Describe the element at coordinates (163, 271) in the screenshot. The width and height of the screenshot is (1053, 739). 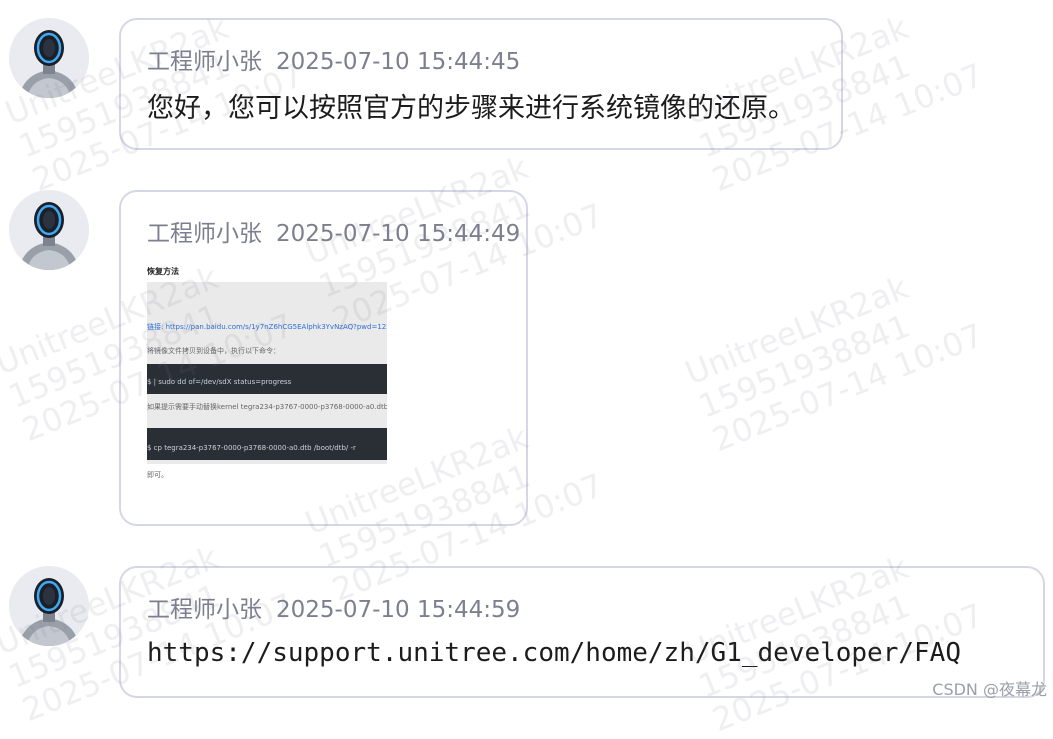
I see `attachment-heading: 恢复方法` at that location.